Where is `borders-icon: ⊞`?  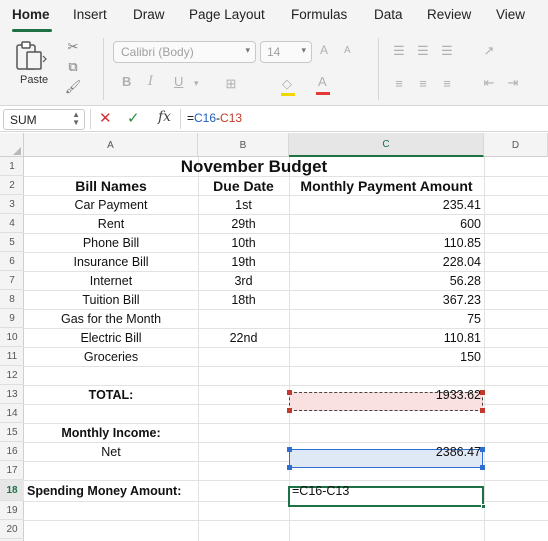
borders-icon: ⊞ is located at coordinates (231, 84).